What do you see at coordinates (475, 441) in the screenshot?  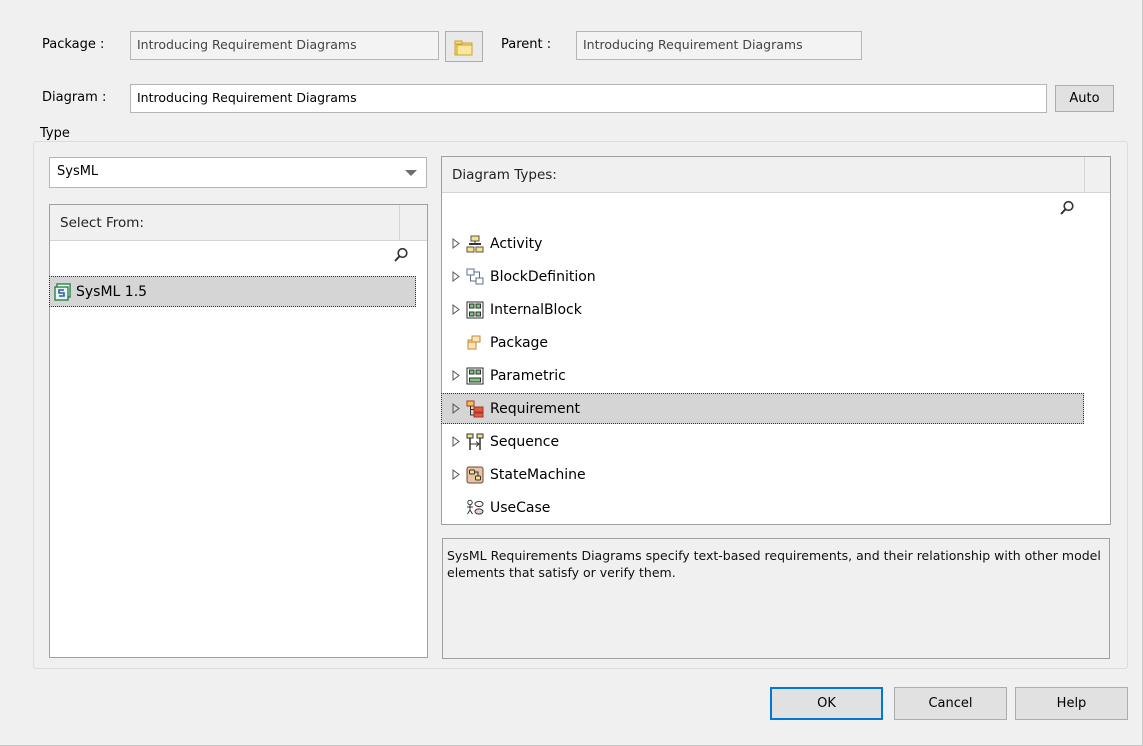 I see `sequence-icon` at bounding box center [475, 441].